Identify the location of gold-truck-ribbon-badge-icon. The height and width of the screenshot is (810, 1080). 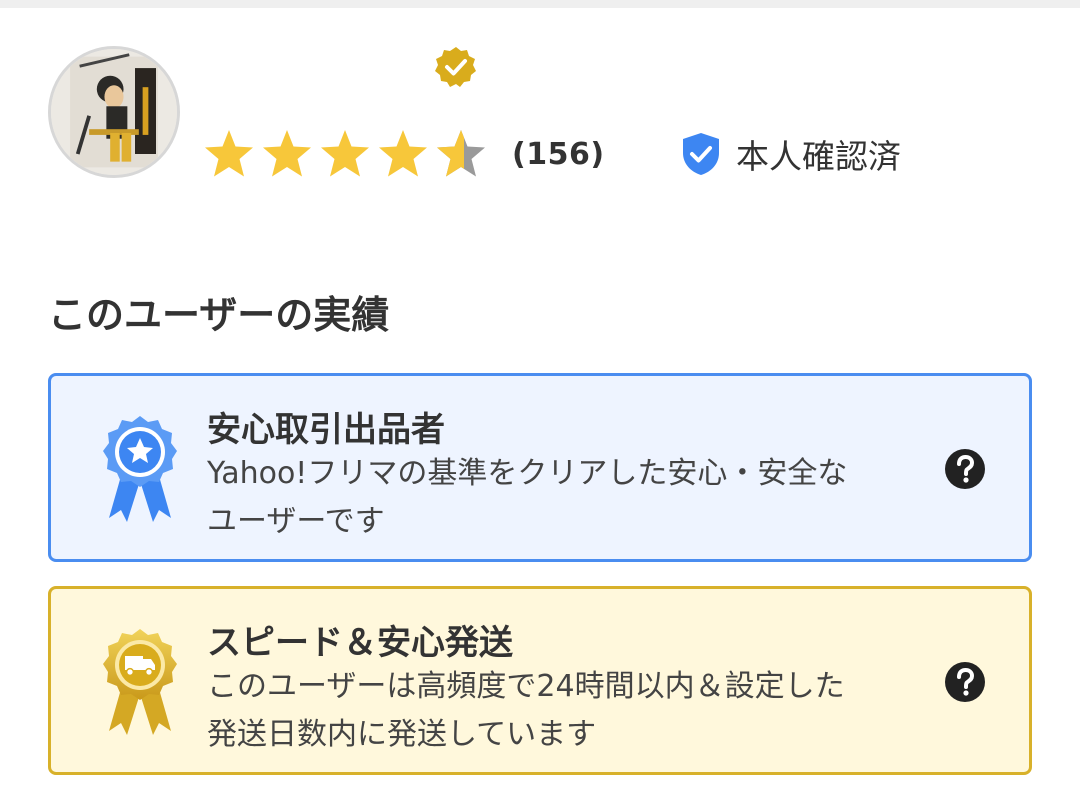
(140, 682).